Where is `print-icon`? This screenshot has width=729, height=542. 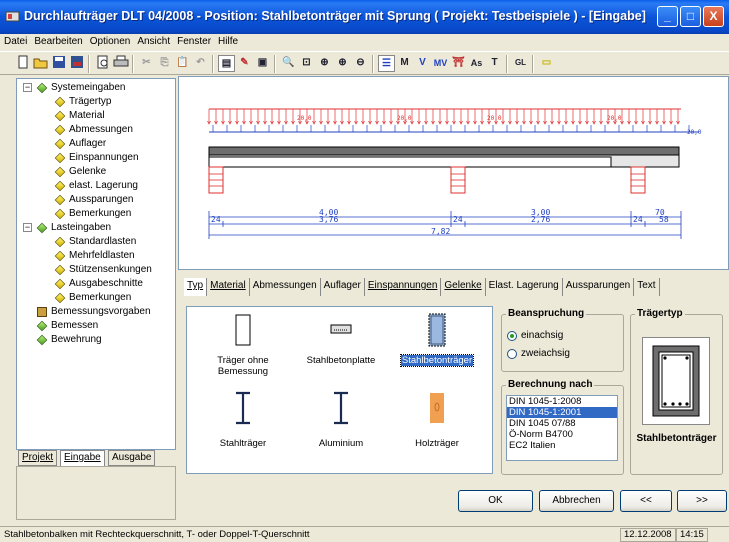
print-icon is located at coordinates (120, 63).